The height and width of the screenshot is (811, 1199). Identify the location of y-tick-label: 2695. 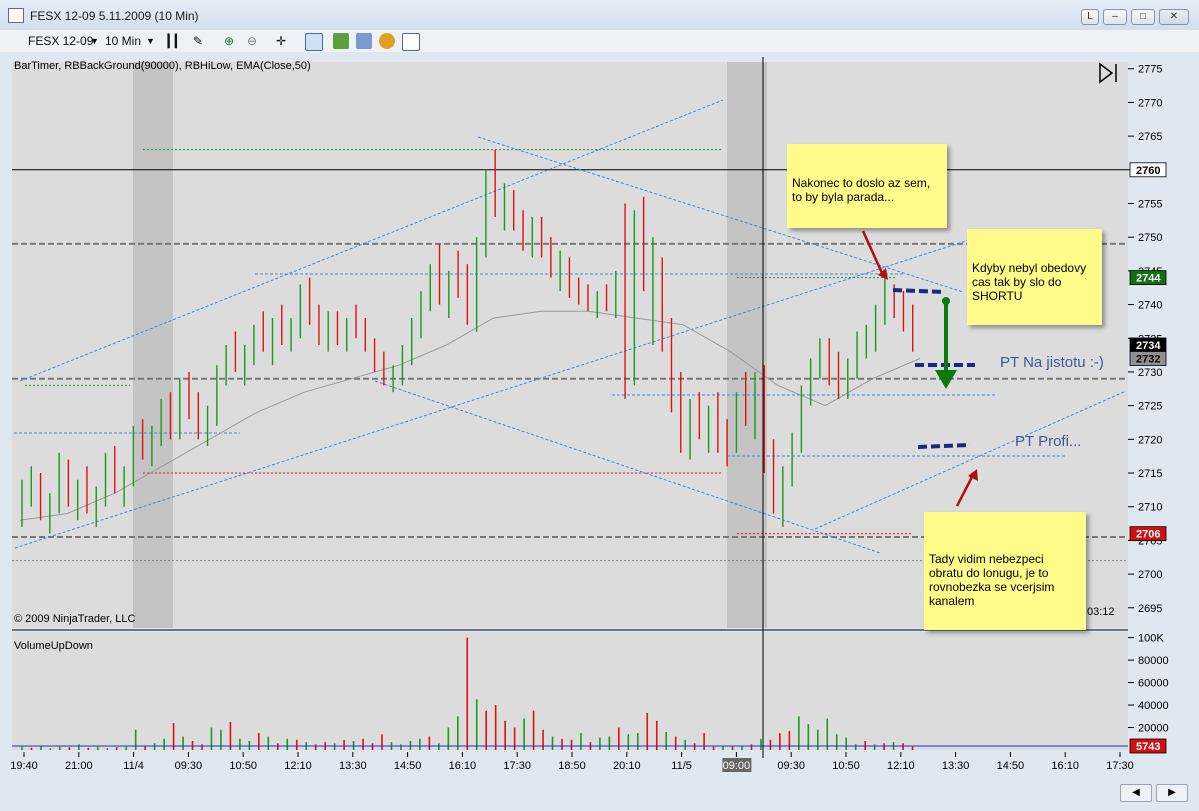
(1150, 609).